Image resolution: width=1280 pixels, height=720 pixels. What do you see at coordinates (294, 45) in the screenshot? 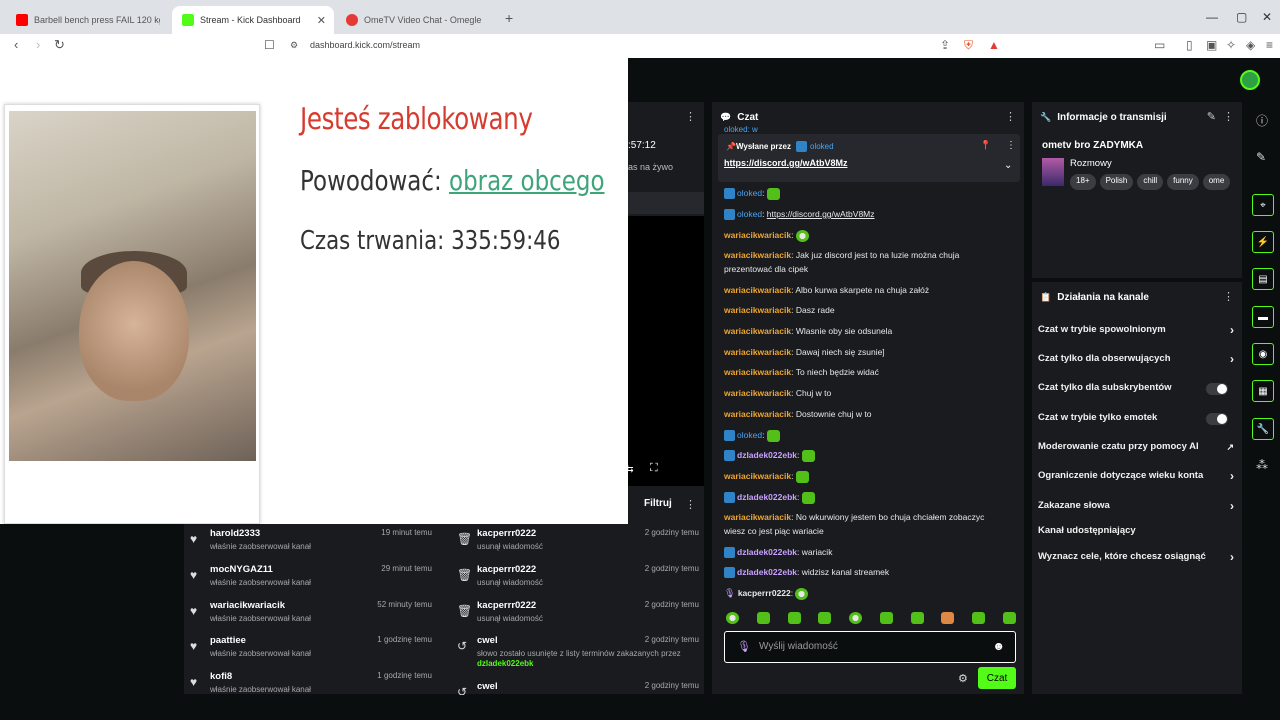
I see `site-settings-icon: ⚙` at bounding box center [294, 45].